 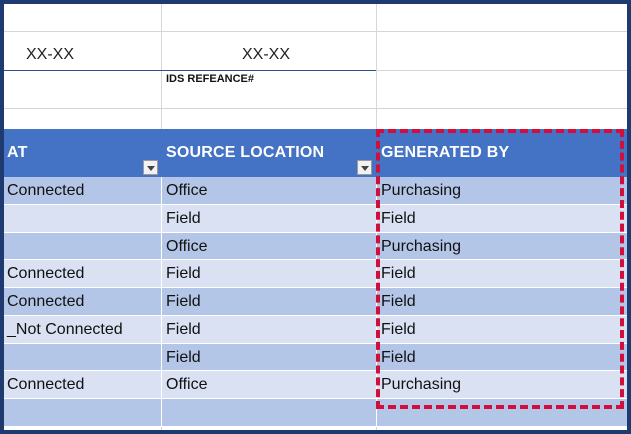 What do you see at coordinates (17, 153) in the screenshot?
I see `header-status: AT` at bounding box center [17, 153].